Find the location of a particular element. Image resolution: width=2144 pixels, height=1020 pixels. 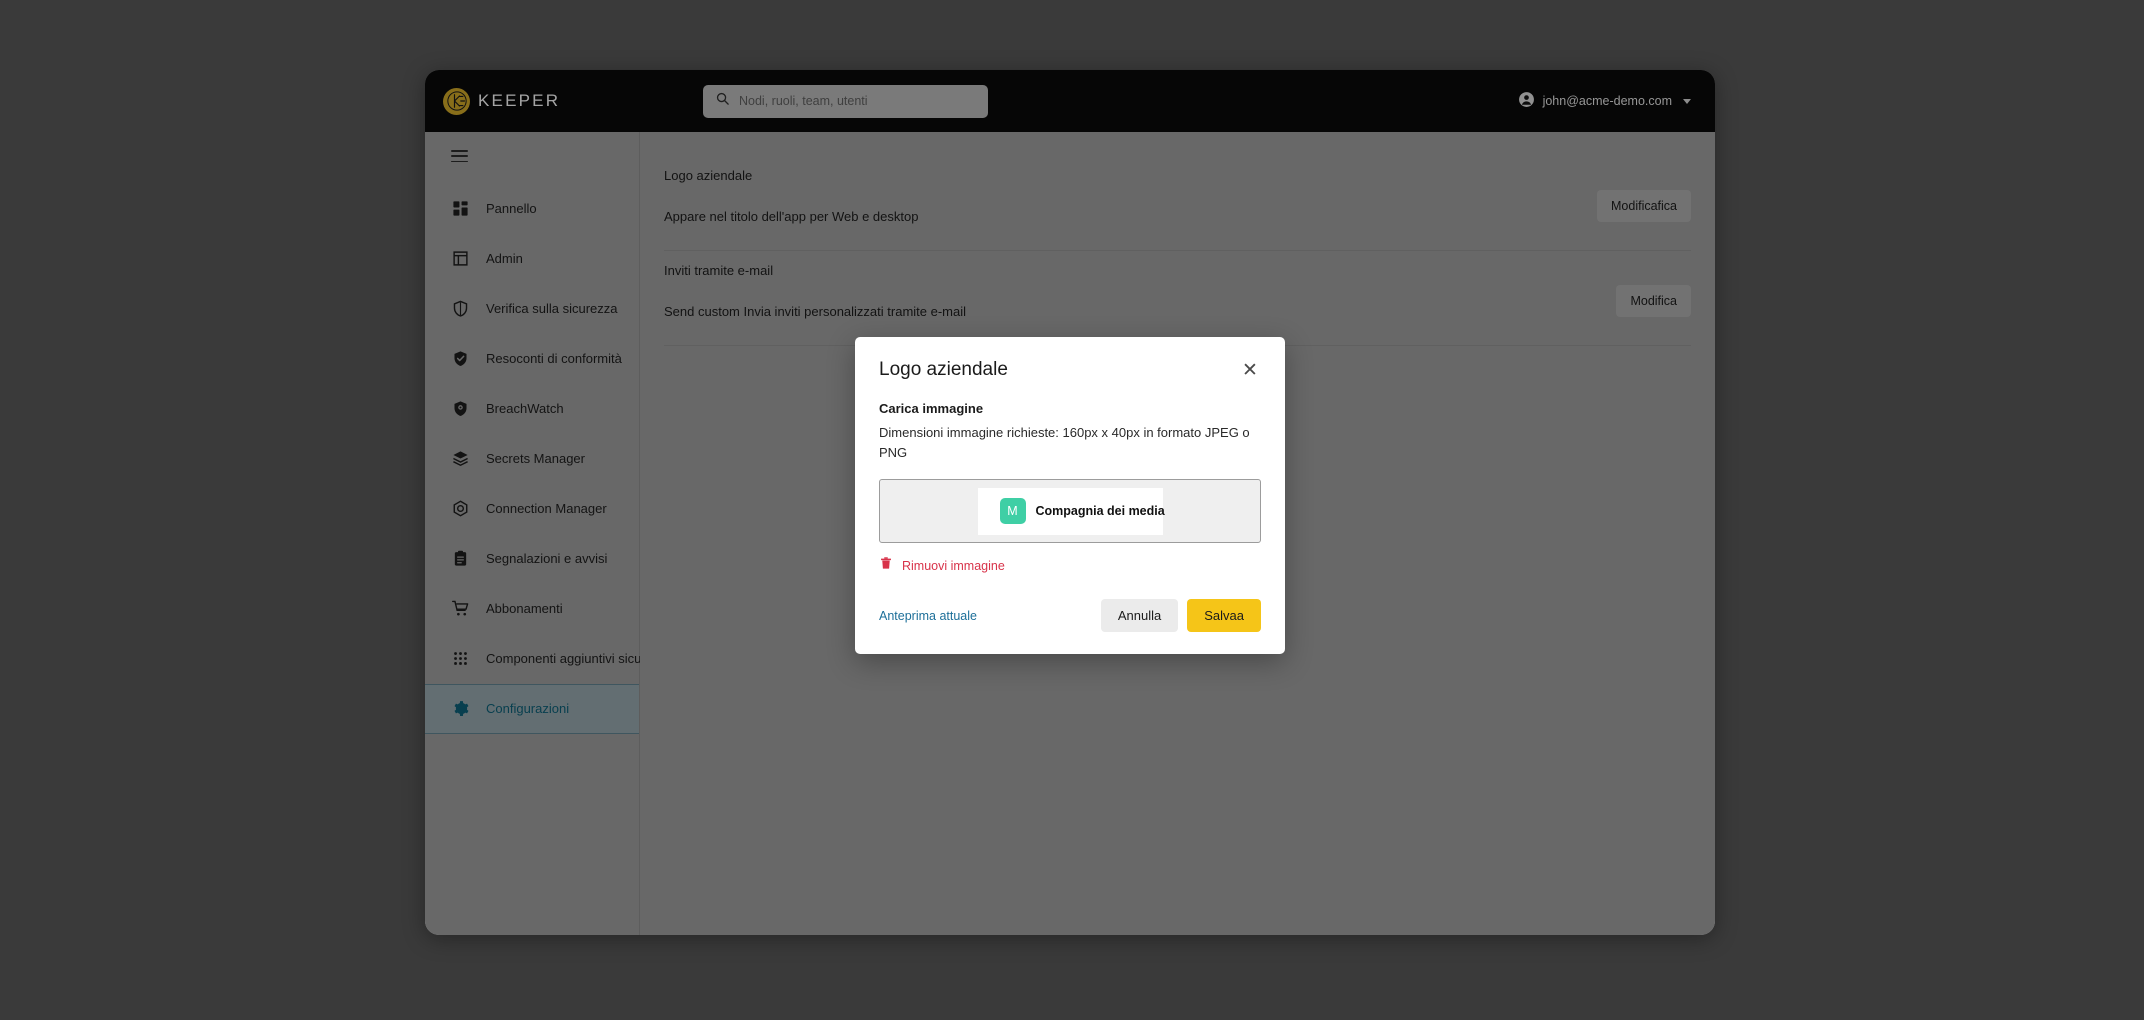

cancel-button: Annulla is located at coordinates (1139, 615).